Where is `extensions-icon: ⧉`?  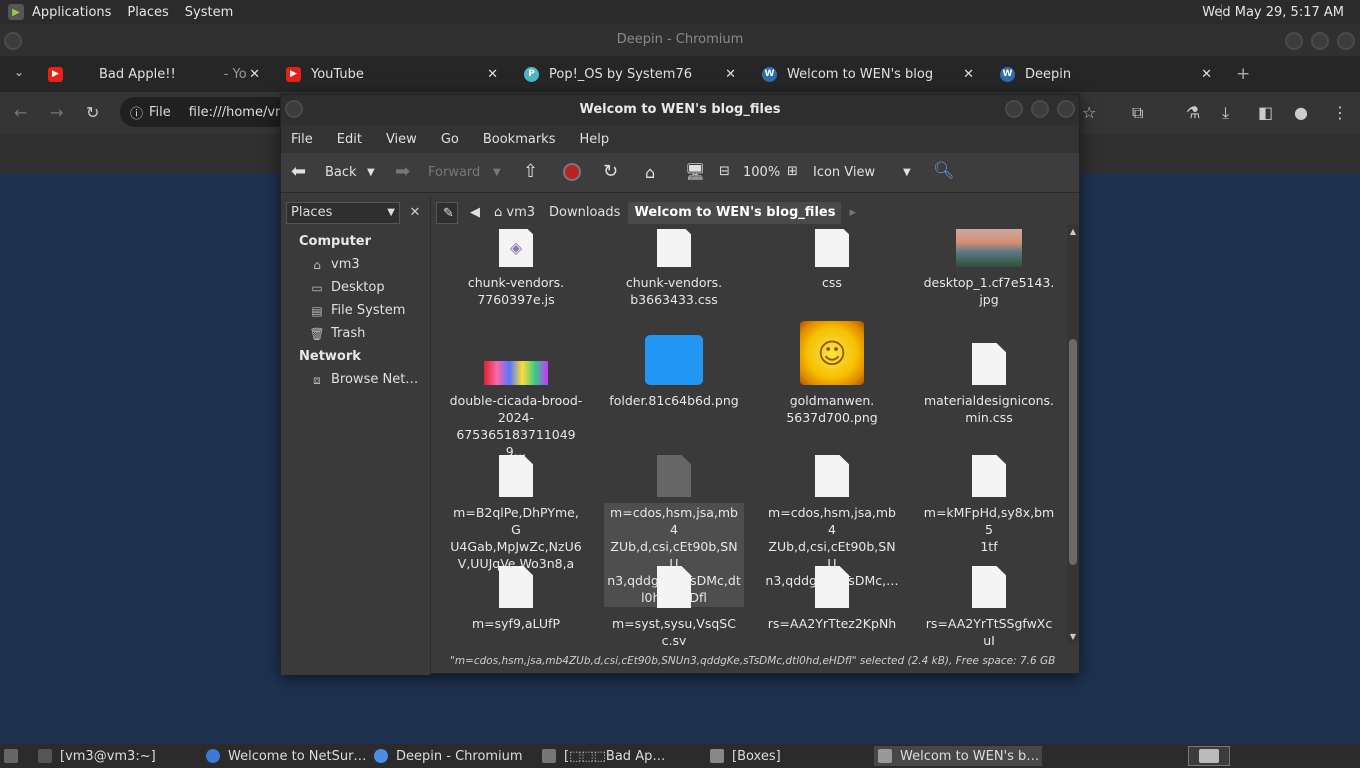 extensions-icon: ⧉ is located at coordinates (1137, 113).